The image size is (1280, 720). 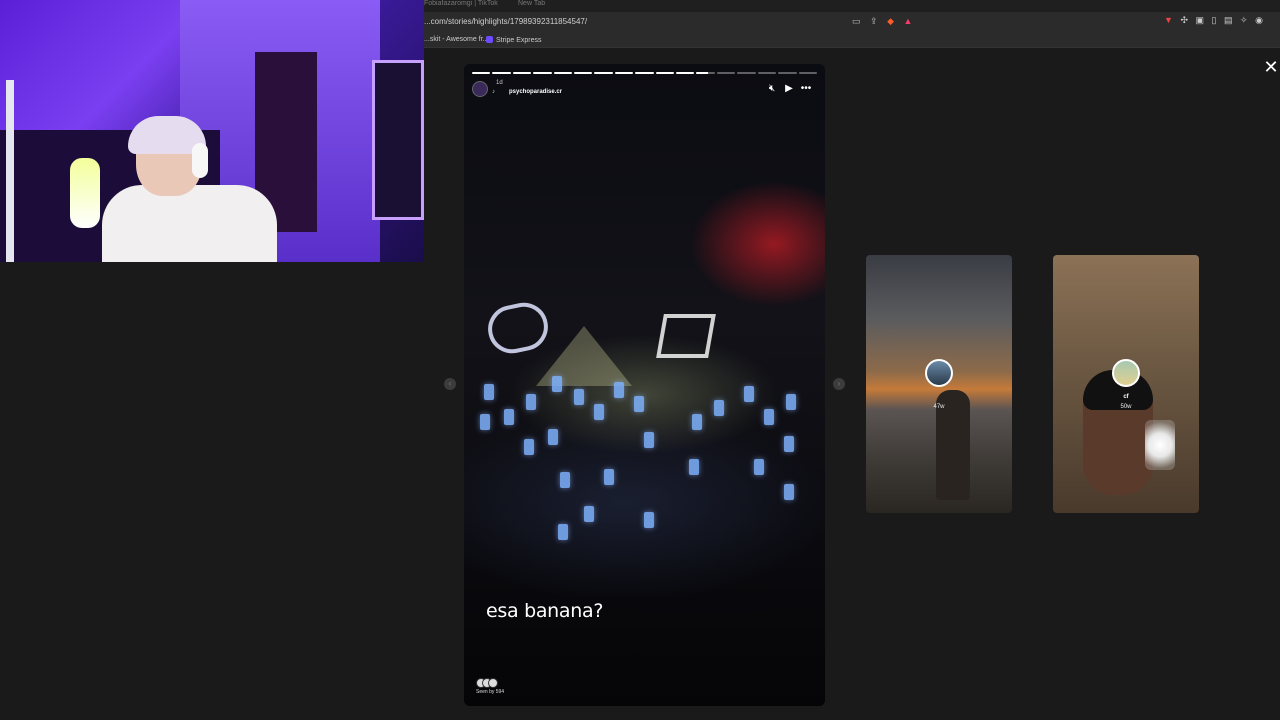 I want to click on webcam-microphone, so click(x=85, y=193).